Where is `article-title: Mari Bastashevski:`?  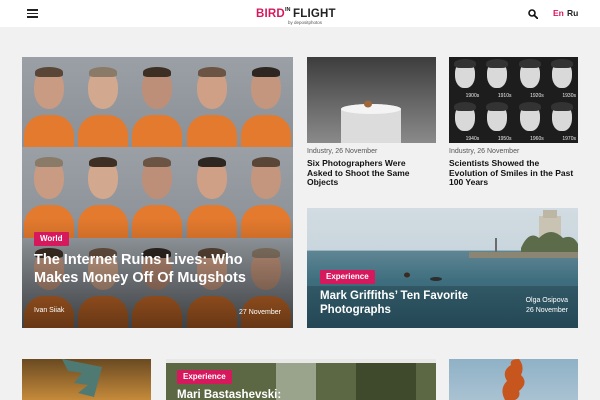 article-title: Mari Bastashevski: is located at coordinates (297, 394).